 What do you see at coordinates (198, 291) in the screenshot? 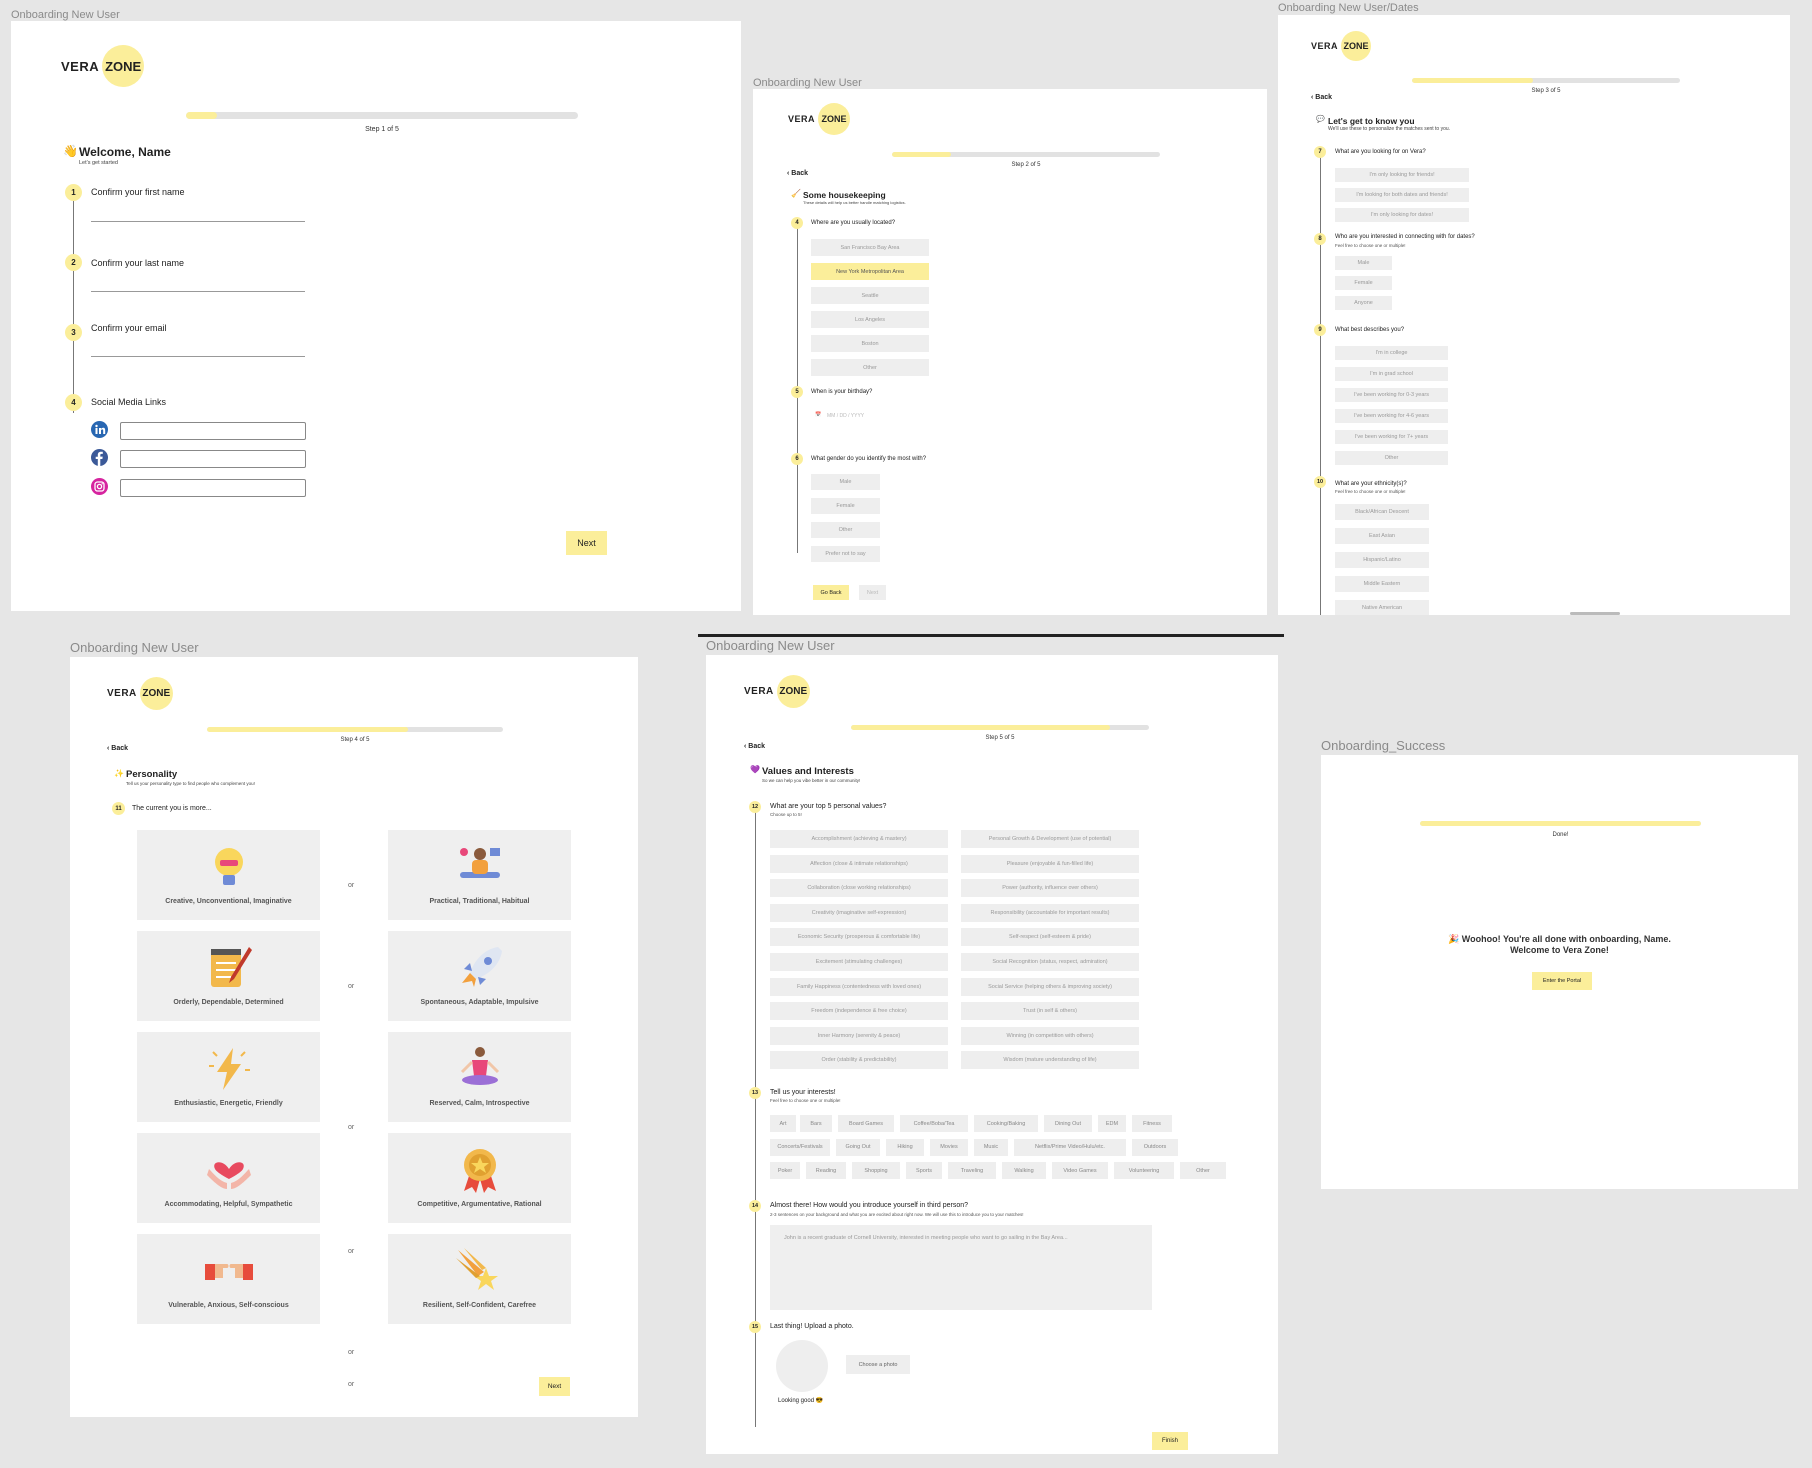
I see `last-name-input` at bounding box center [198, 291].